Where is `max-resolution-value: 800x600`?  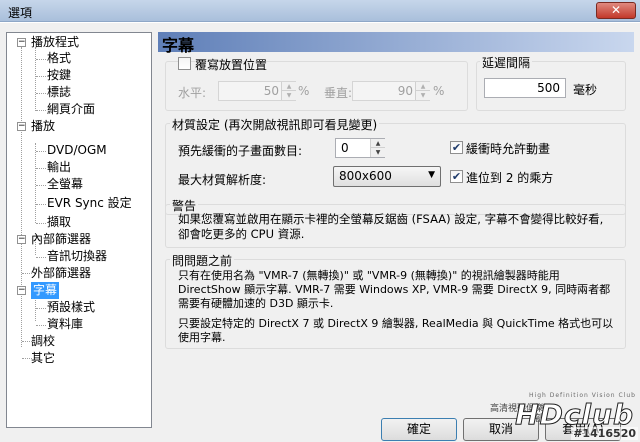 max-resolution-value: 800x600 is located at coordinates (365, 176).